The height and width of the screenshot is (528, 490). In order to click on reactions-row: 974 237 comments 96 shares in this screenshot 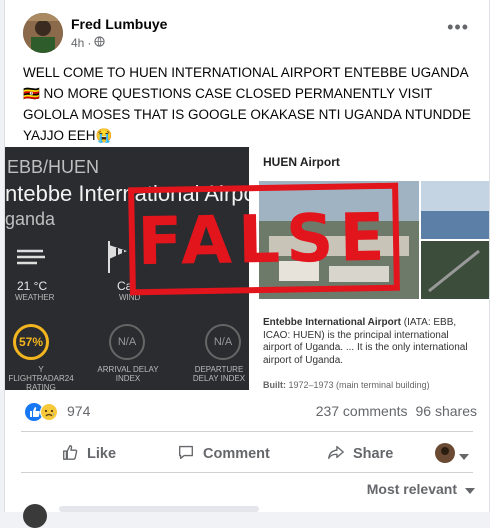, I will do `click(247, 411)`.